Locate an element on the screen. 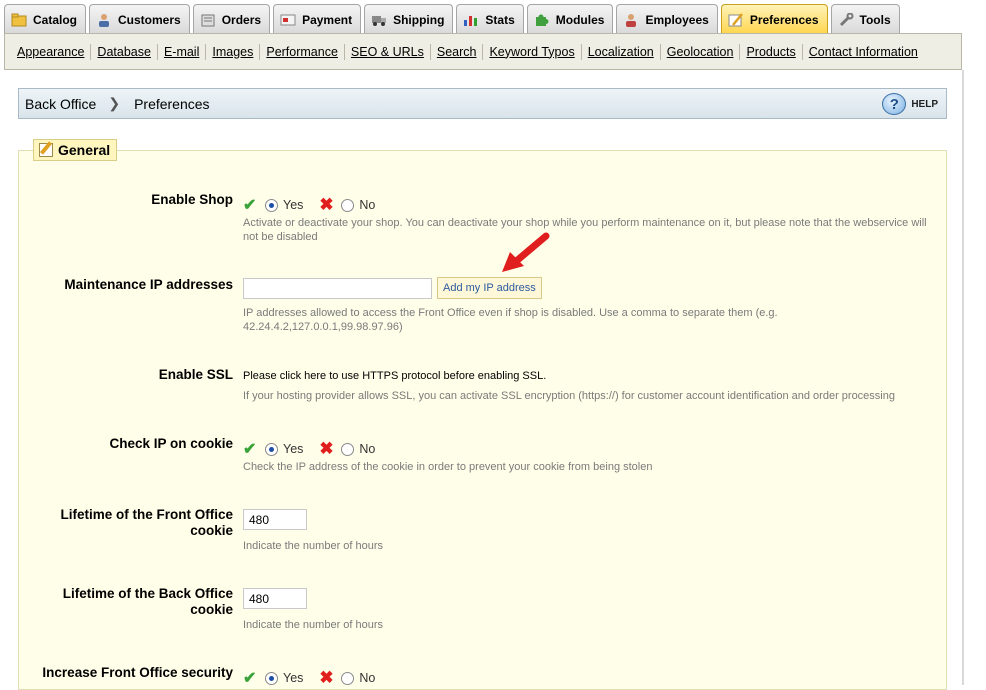 The height and width of the screenshot is (690, 986). preferences-icon is located at coordinates (736, 19).